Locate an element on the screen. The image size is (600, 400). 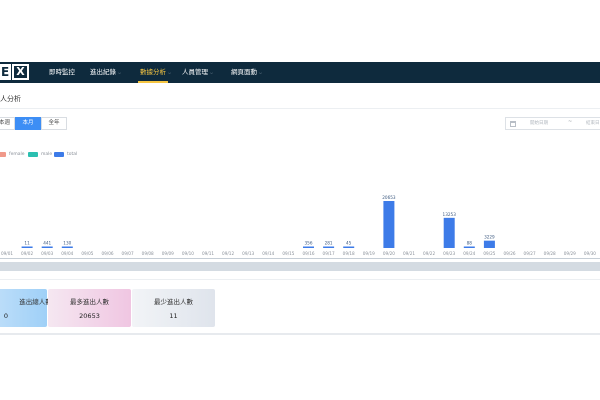
legend-item-male: male is located at coordinates (40, 154).